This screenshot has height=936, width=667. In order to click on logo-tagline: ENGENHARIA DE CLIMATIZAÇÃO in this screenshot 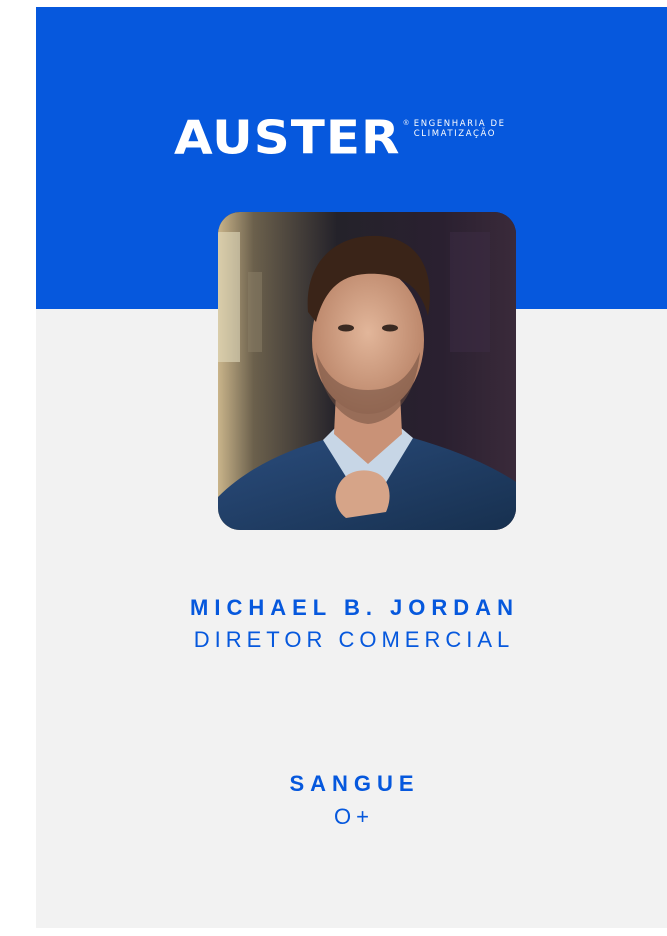, I will do `click(460, 129)`.